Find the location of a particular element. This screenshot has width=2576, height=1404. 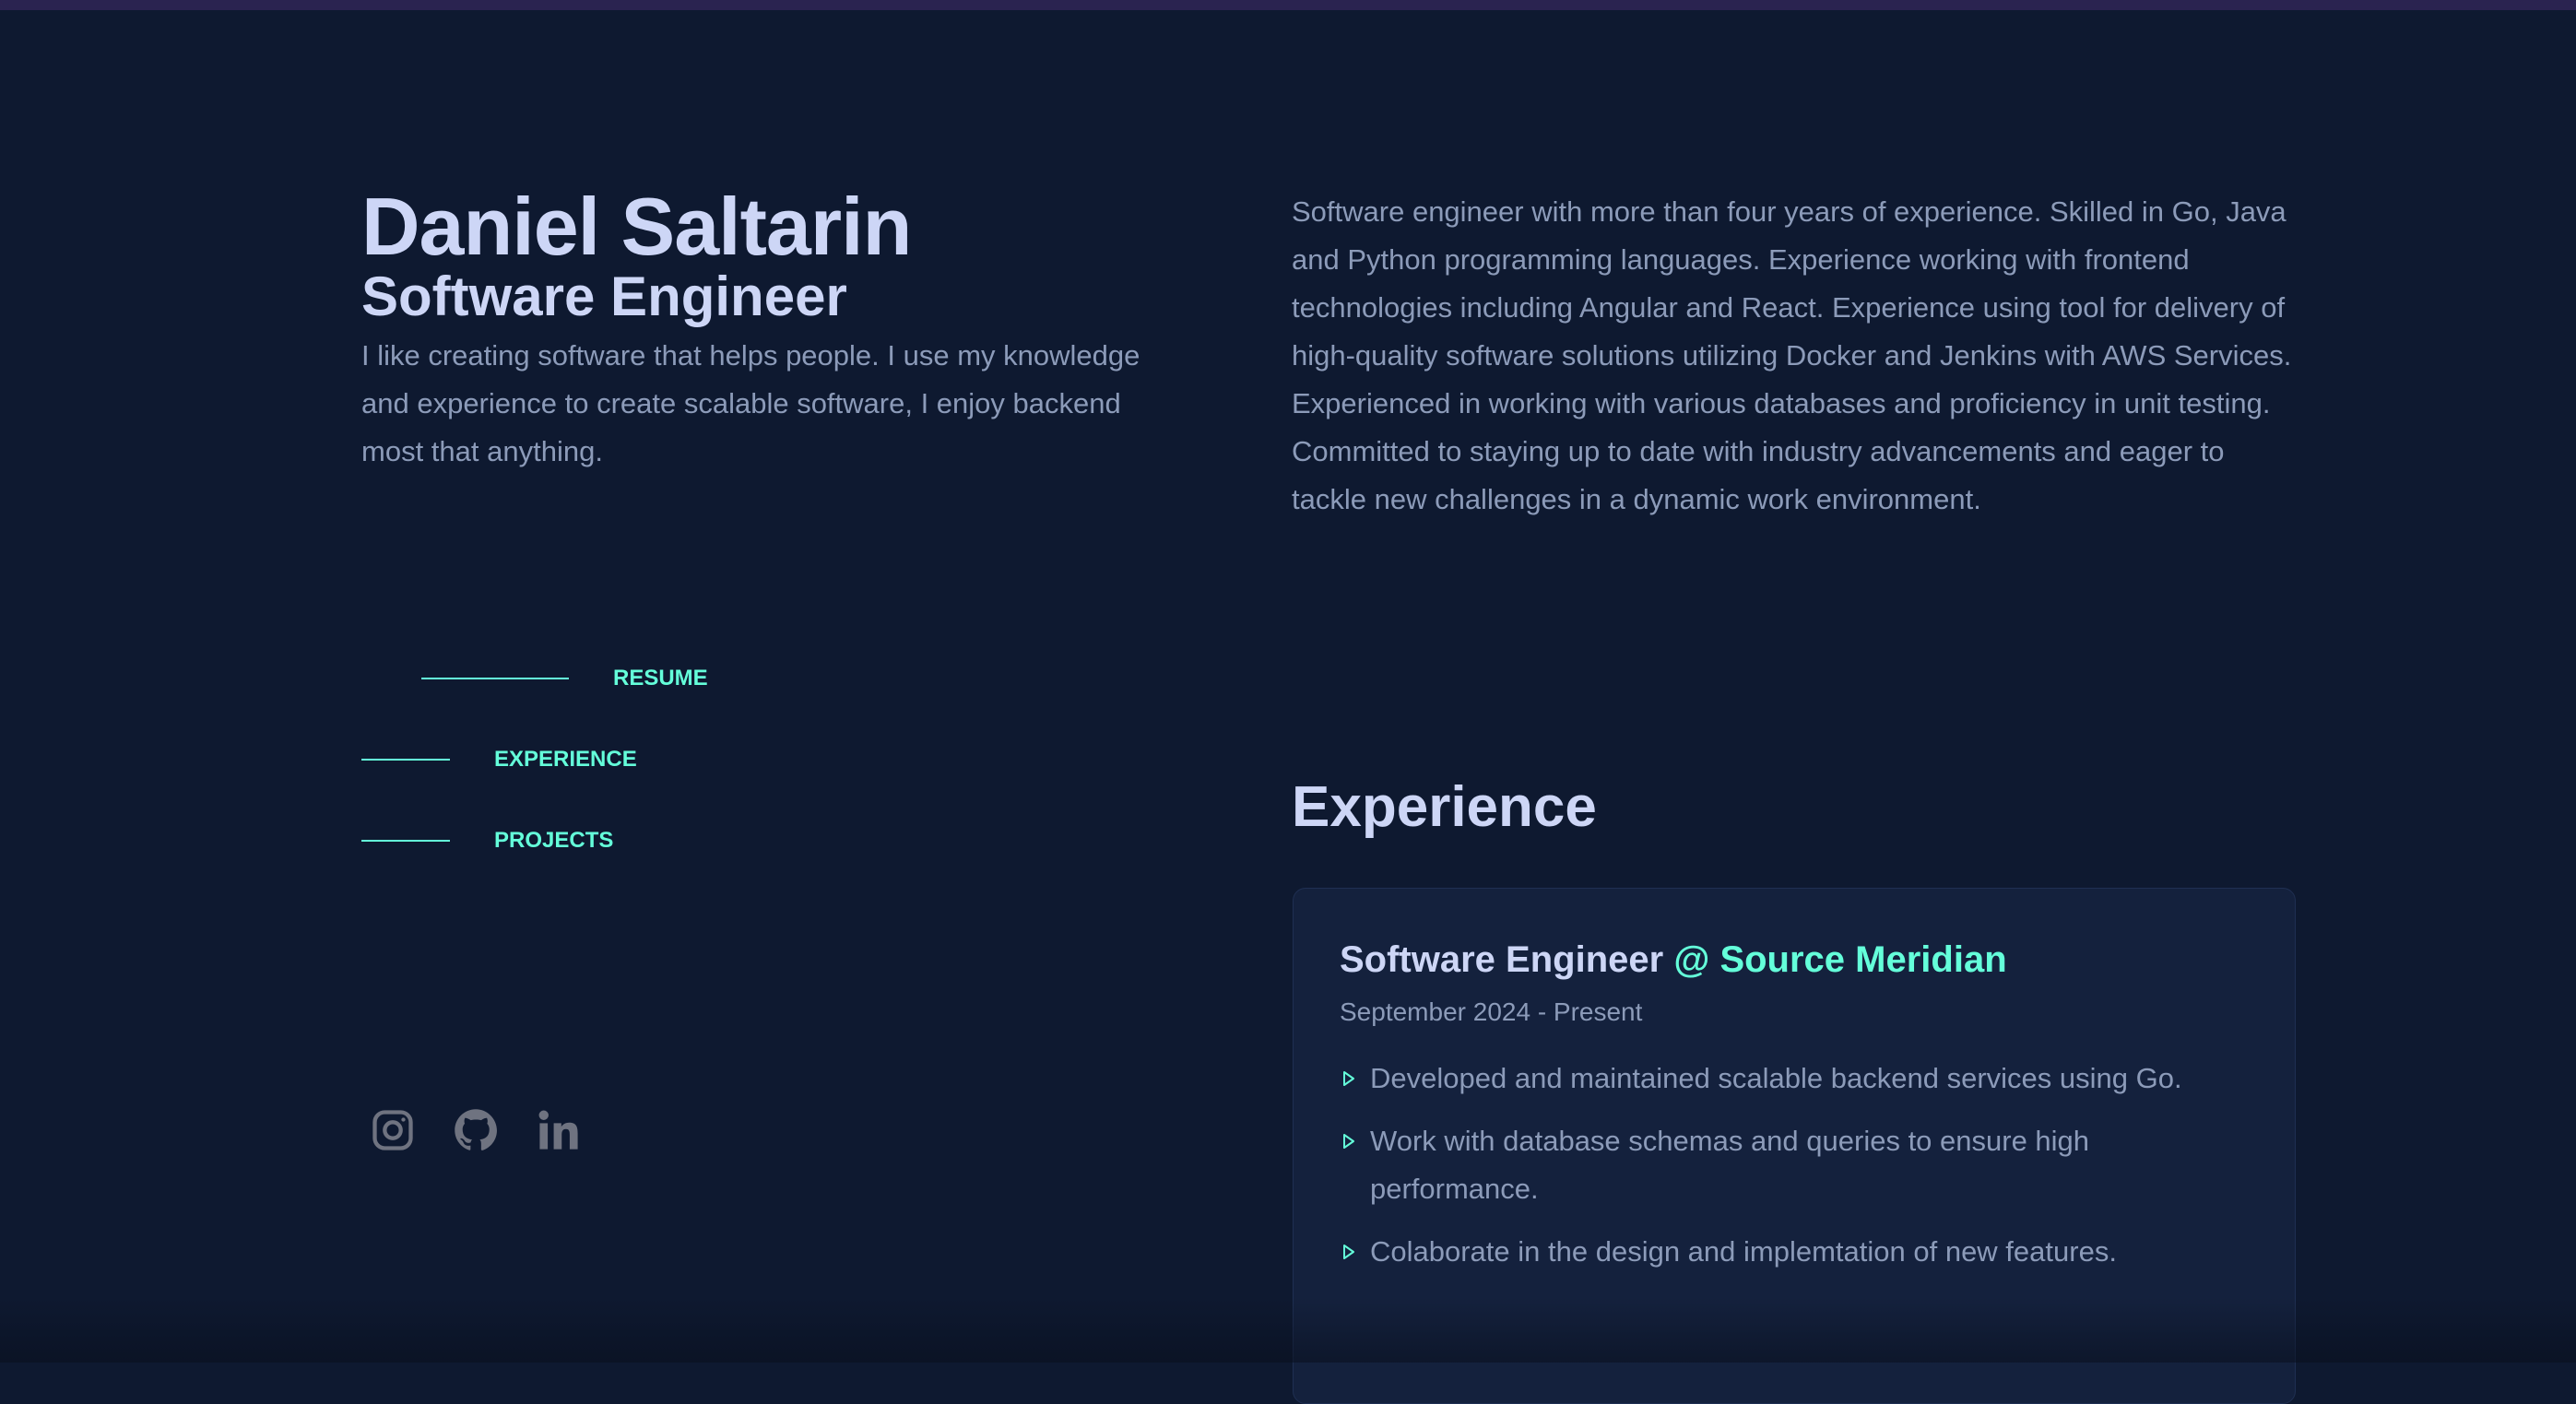

github-link is located at coordinates (476, 1130).